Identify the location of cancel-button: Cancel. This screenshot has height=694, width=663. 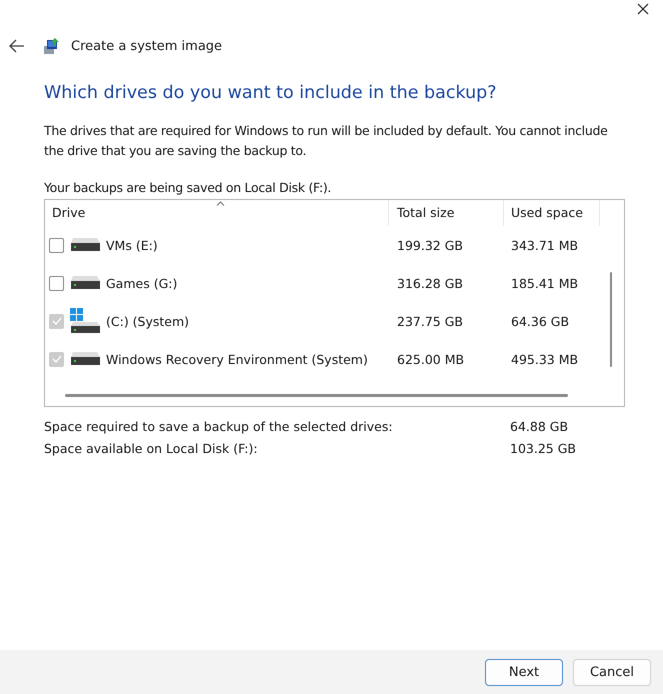
(612, 672).